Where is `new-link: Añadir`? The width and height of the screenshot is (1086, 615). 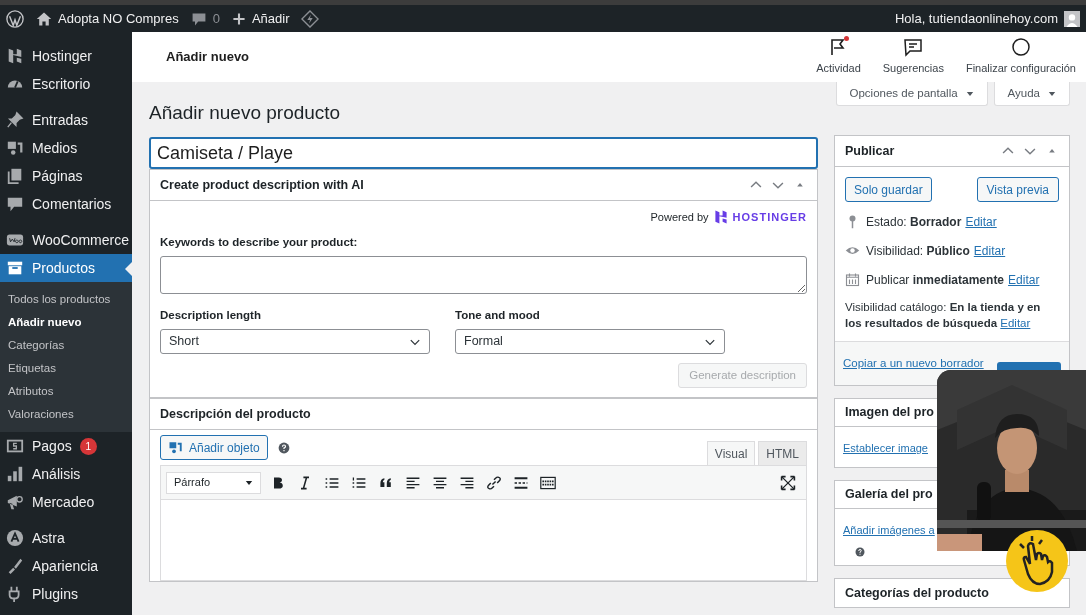 new-link: Añadir is located at coordinates (270, 18).